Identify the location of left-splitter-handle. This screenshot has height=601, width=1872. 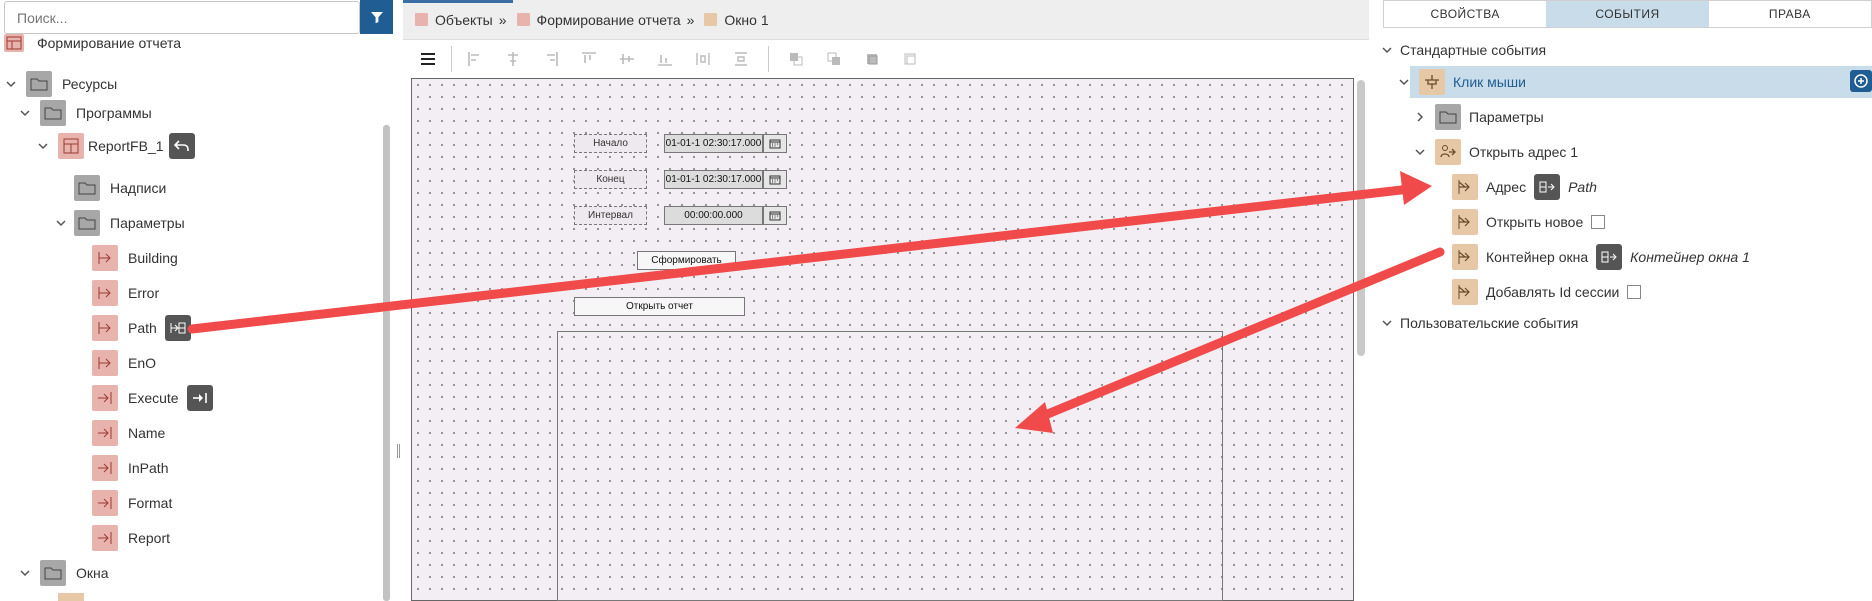
(398, 451).